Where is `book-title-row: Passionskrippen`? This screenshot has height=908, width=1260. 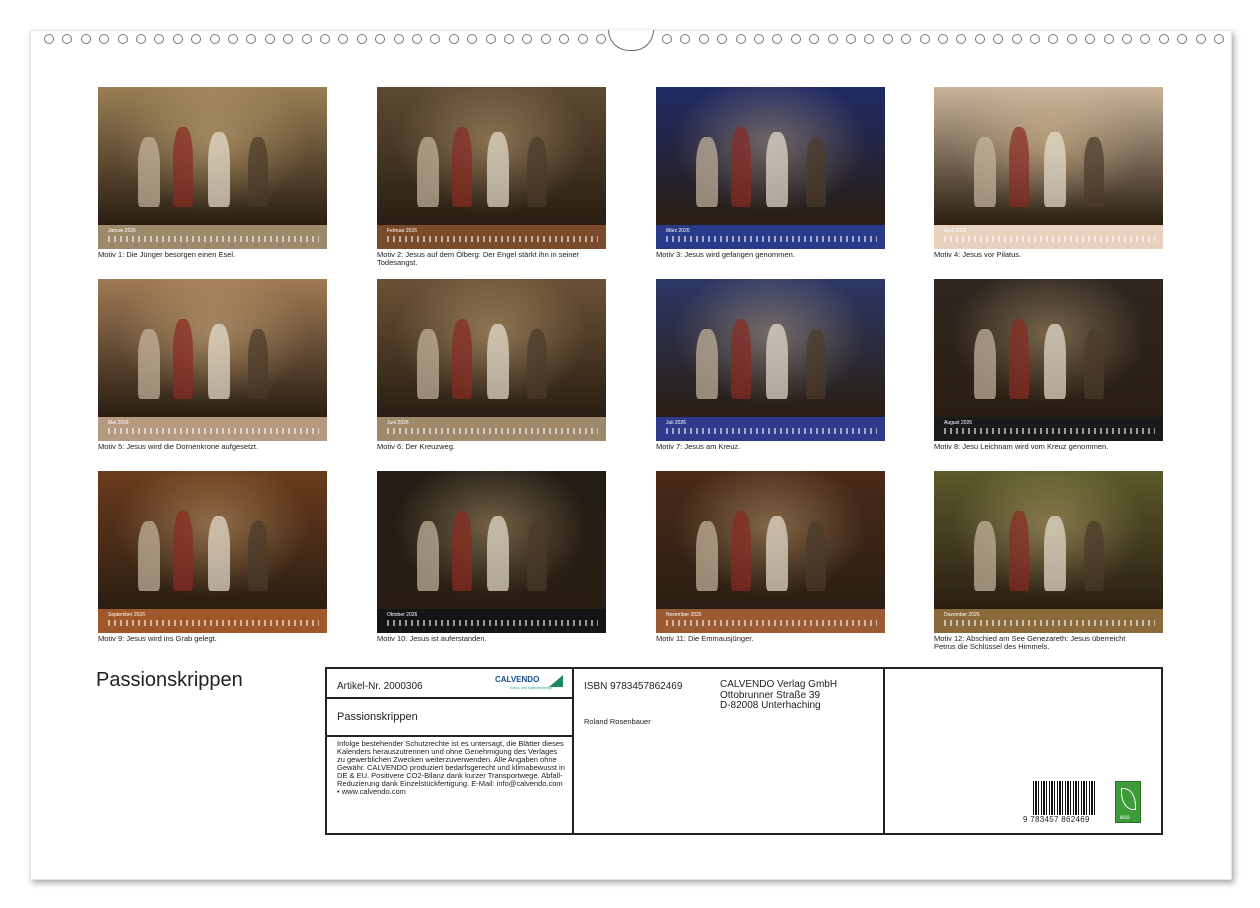
book-title-row: Passionskrippen is located at coordinates (449, 718).